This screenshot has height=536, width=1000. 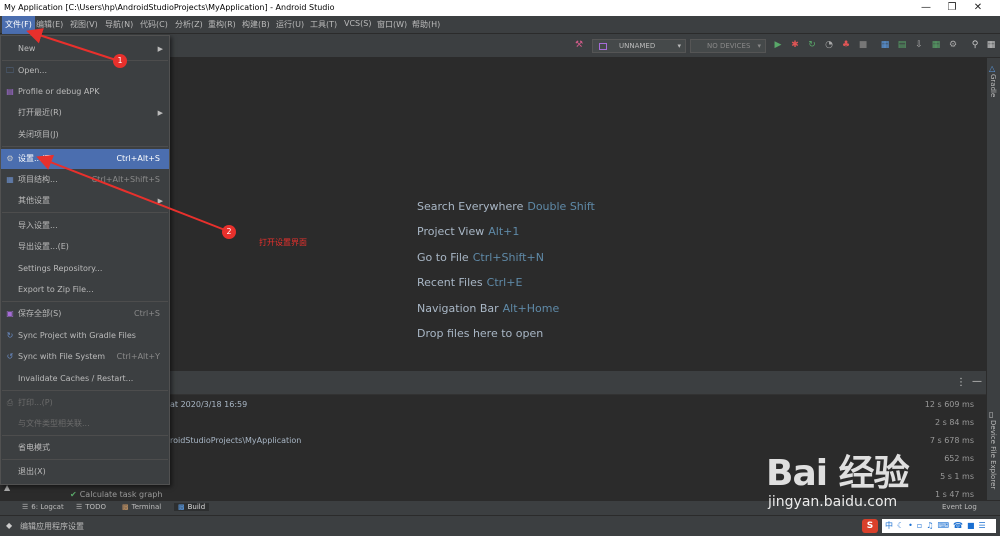 I want to click on device-file-explorer-tab: Device File Explorer, so click(x=993, y=454).